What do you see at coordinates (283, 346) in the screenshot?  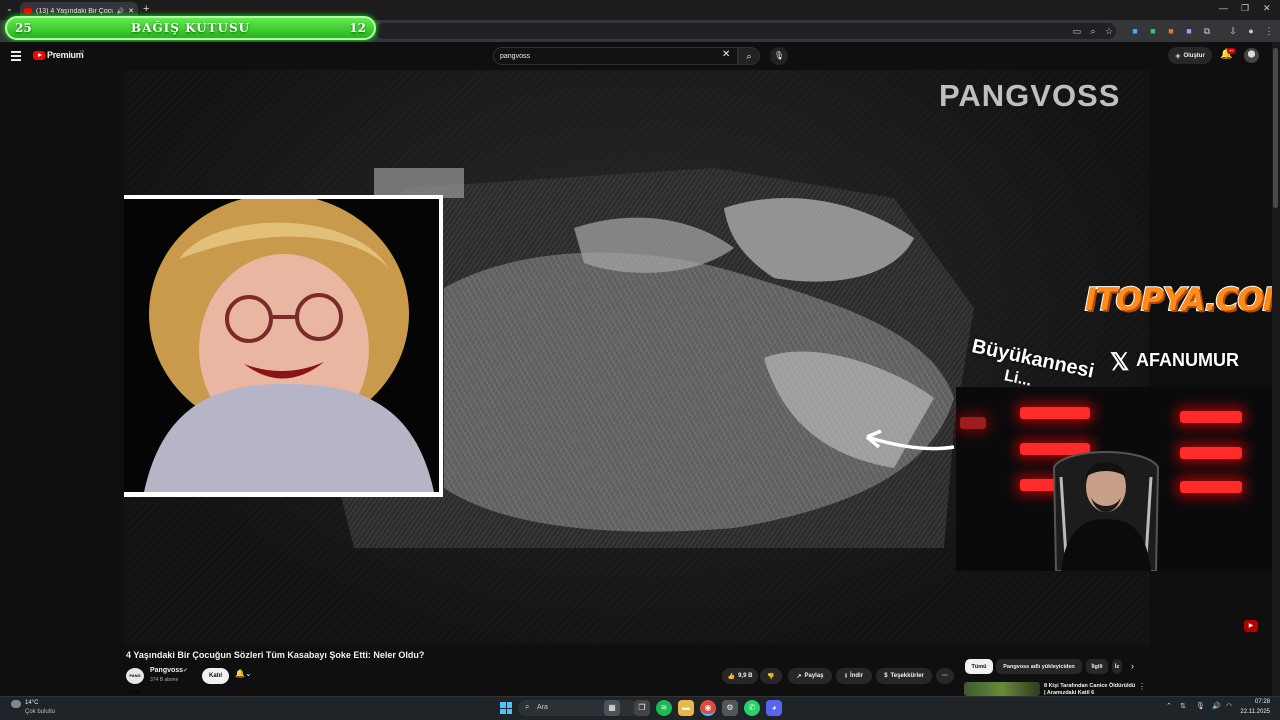 I see `victim-photo-frame` at bounding box center [283, 346].